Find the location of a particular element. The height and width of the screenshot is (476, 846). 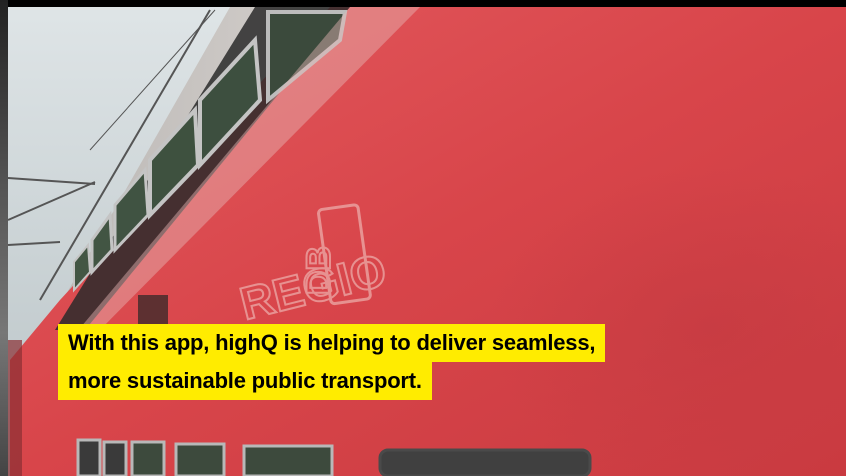

middle-window is located at coordinates (153, 310).